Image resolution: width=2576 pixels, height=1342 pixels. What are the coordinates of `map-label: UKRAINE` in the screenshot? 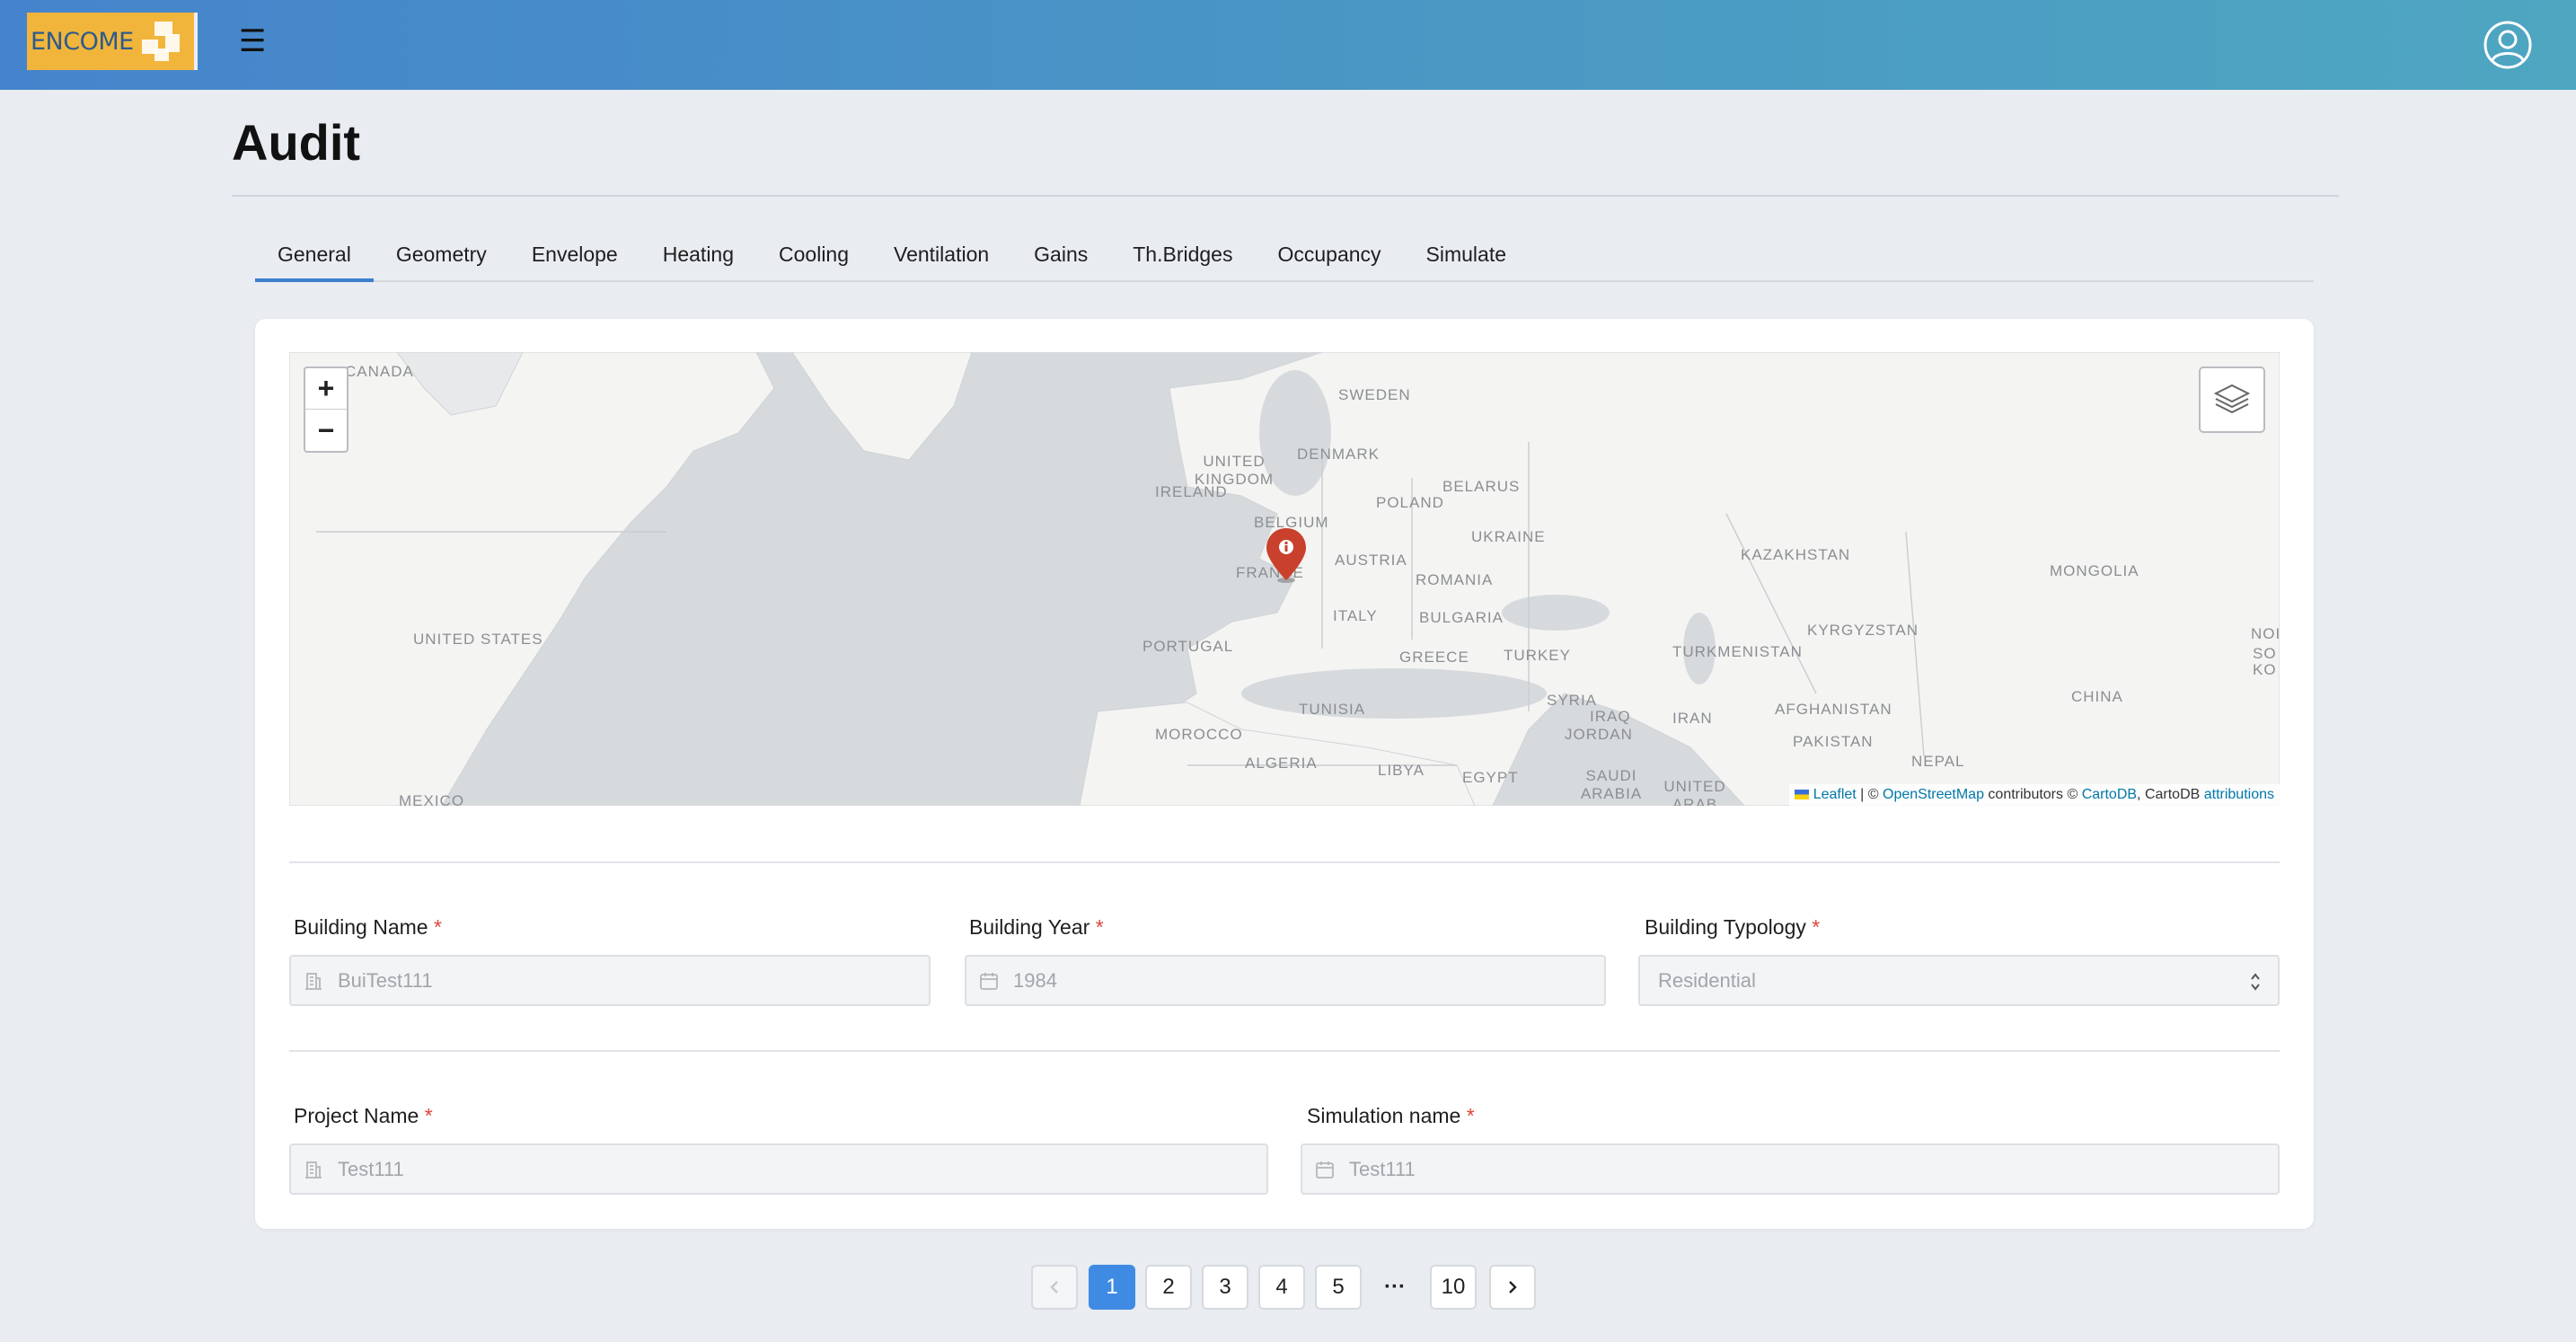 It's located at (1508, 536).